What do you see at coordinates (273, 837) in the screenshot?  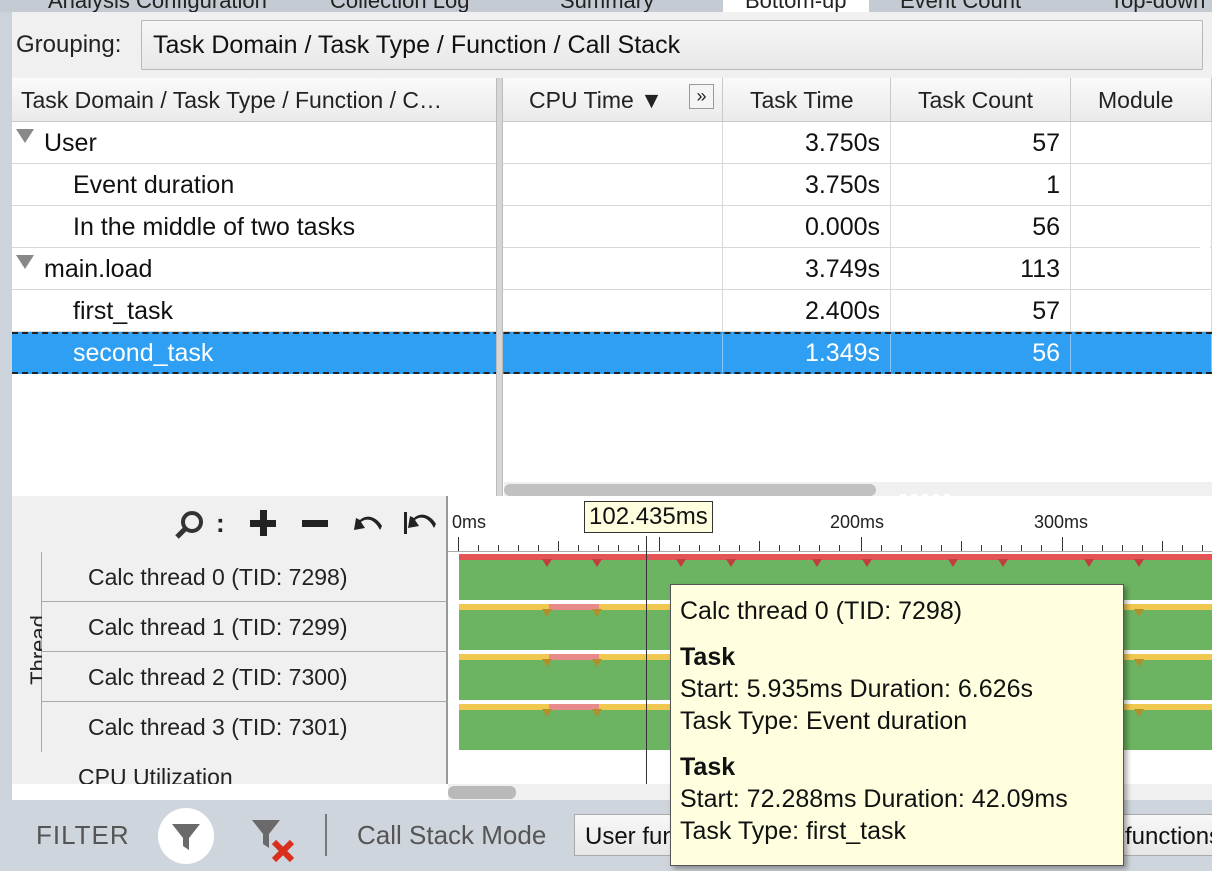 I see `clear-filter-icon` at bounding box center [273, 837].